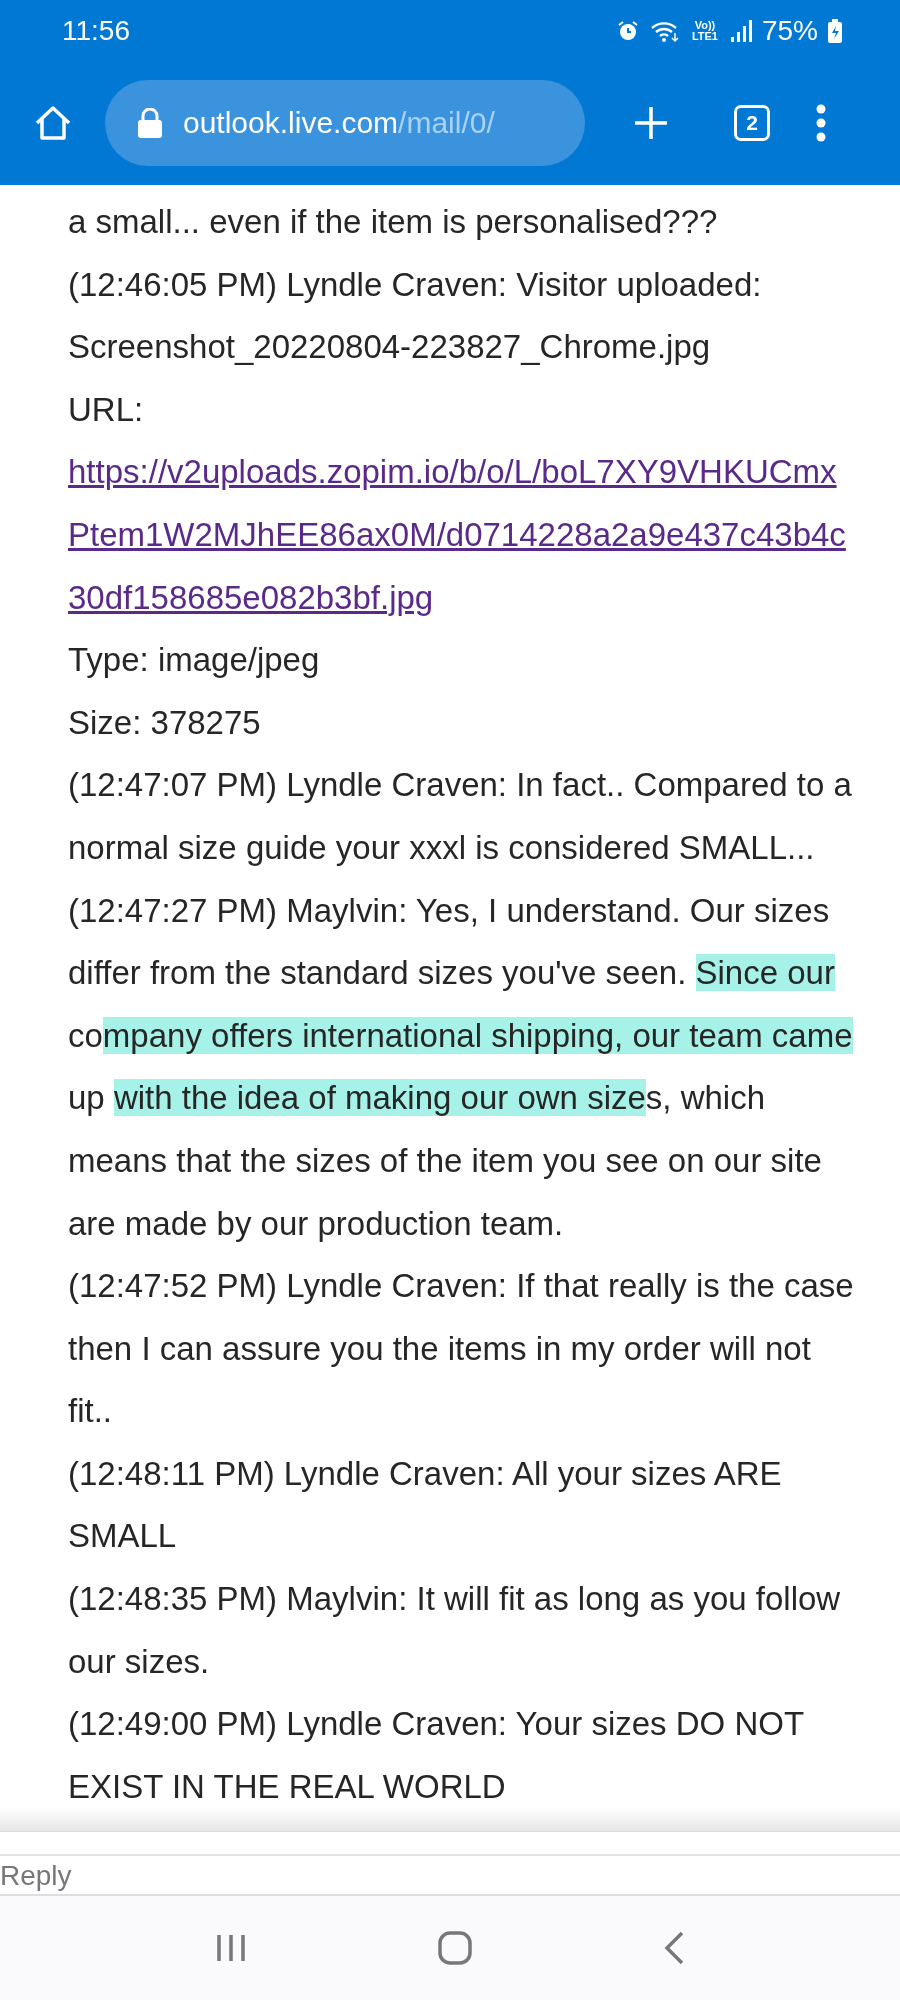 The height and width of the screenshot is (2000, 900). Describe the element at coordinates (740, 30) in the screenshot. I see `signal-icon` at that location.